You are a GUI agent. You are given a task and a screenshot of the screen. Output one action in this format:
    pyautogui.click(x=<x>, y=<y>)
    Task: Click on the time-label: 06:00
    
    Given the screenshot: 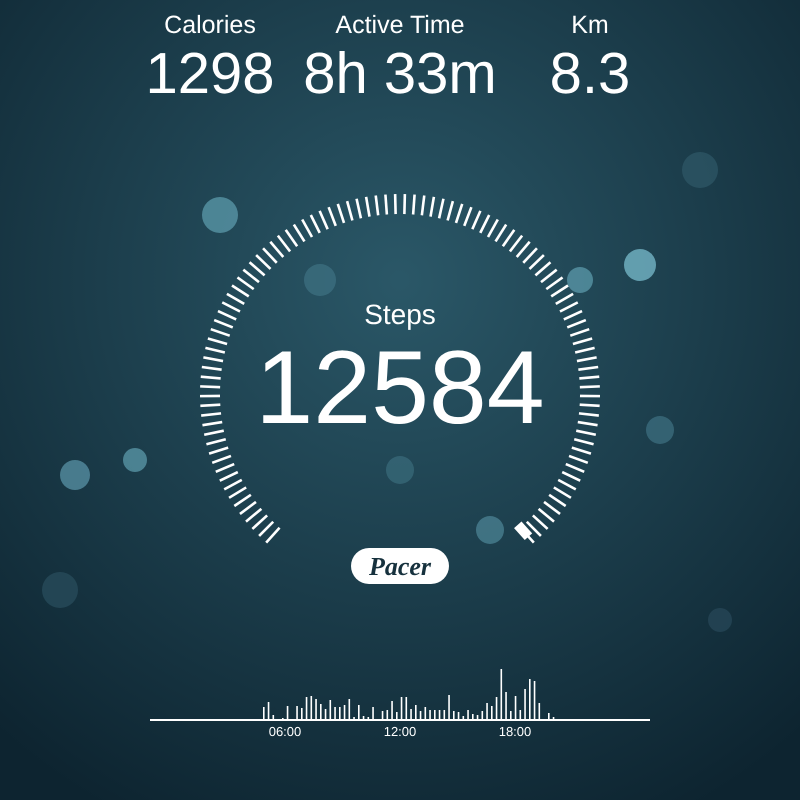 What is the action you would take?
    pyautogui.click(x=285, y=732)
    